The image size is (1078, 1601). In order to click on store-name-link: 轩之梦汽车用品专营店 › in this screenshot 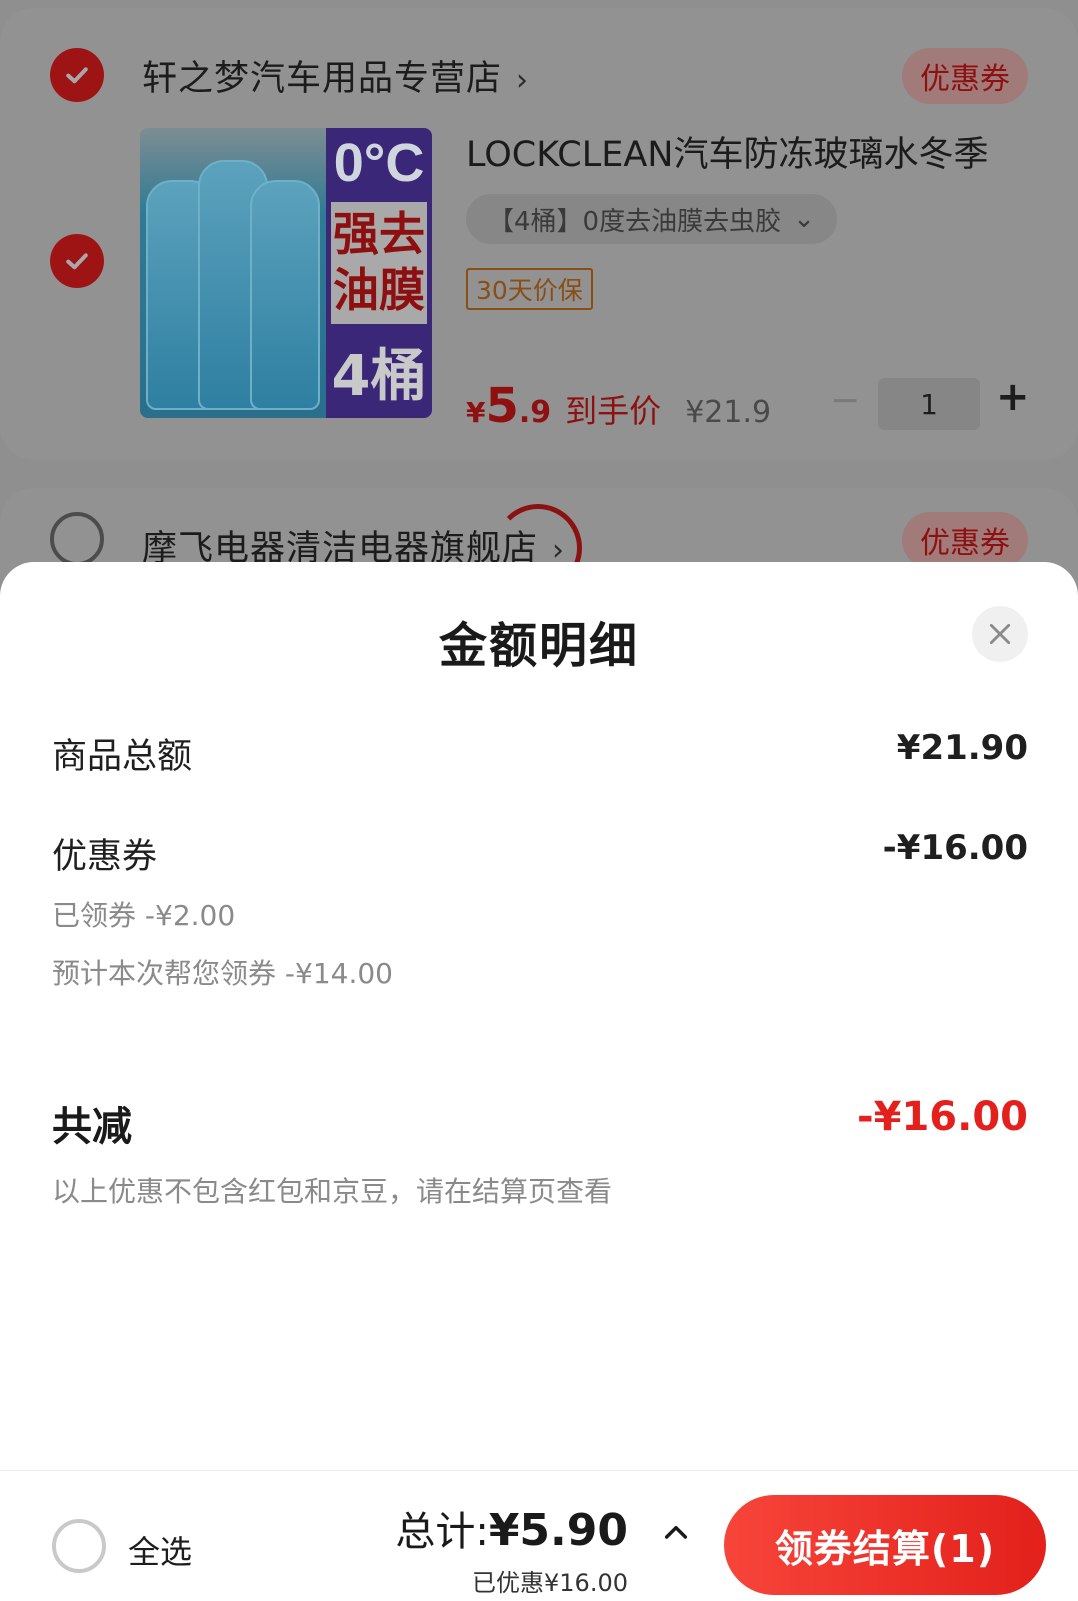, I will do `click(335, 75)`.